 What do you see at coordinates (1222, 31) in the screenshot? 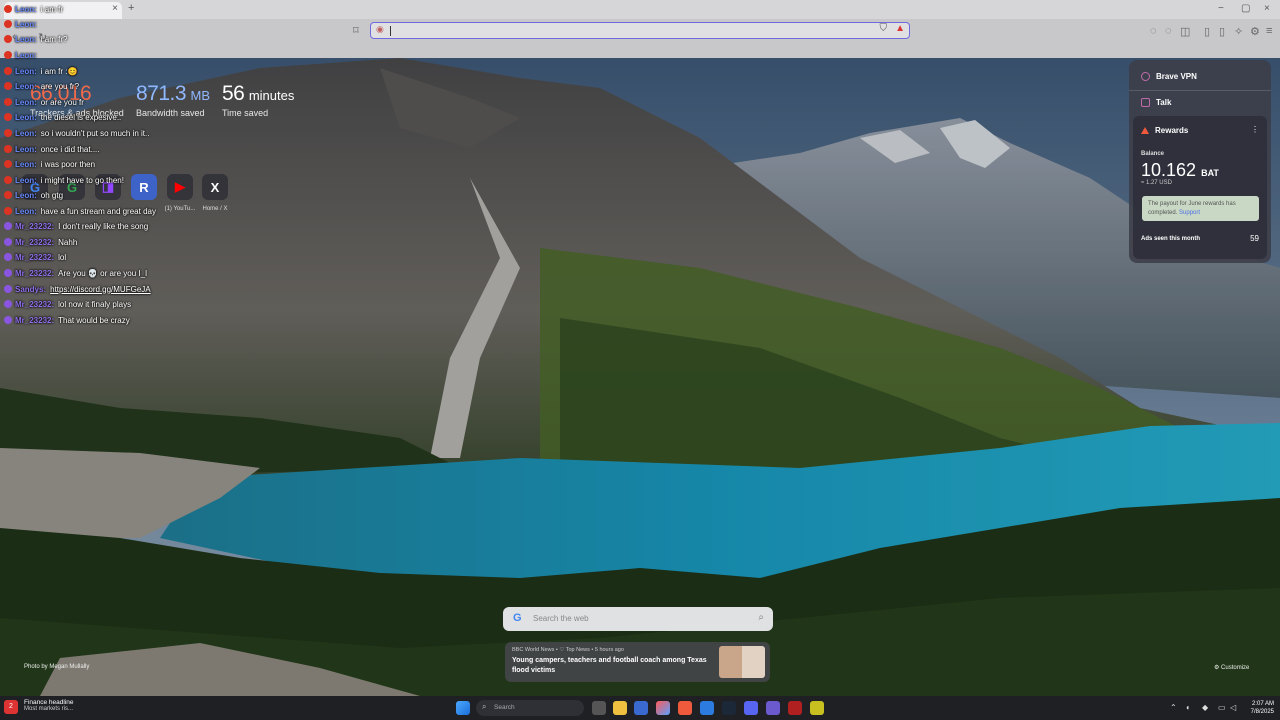
I see `tabs-icon: ▯` at bounding box center [1222, 31].